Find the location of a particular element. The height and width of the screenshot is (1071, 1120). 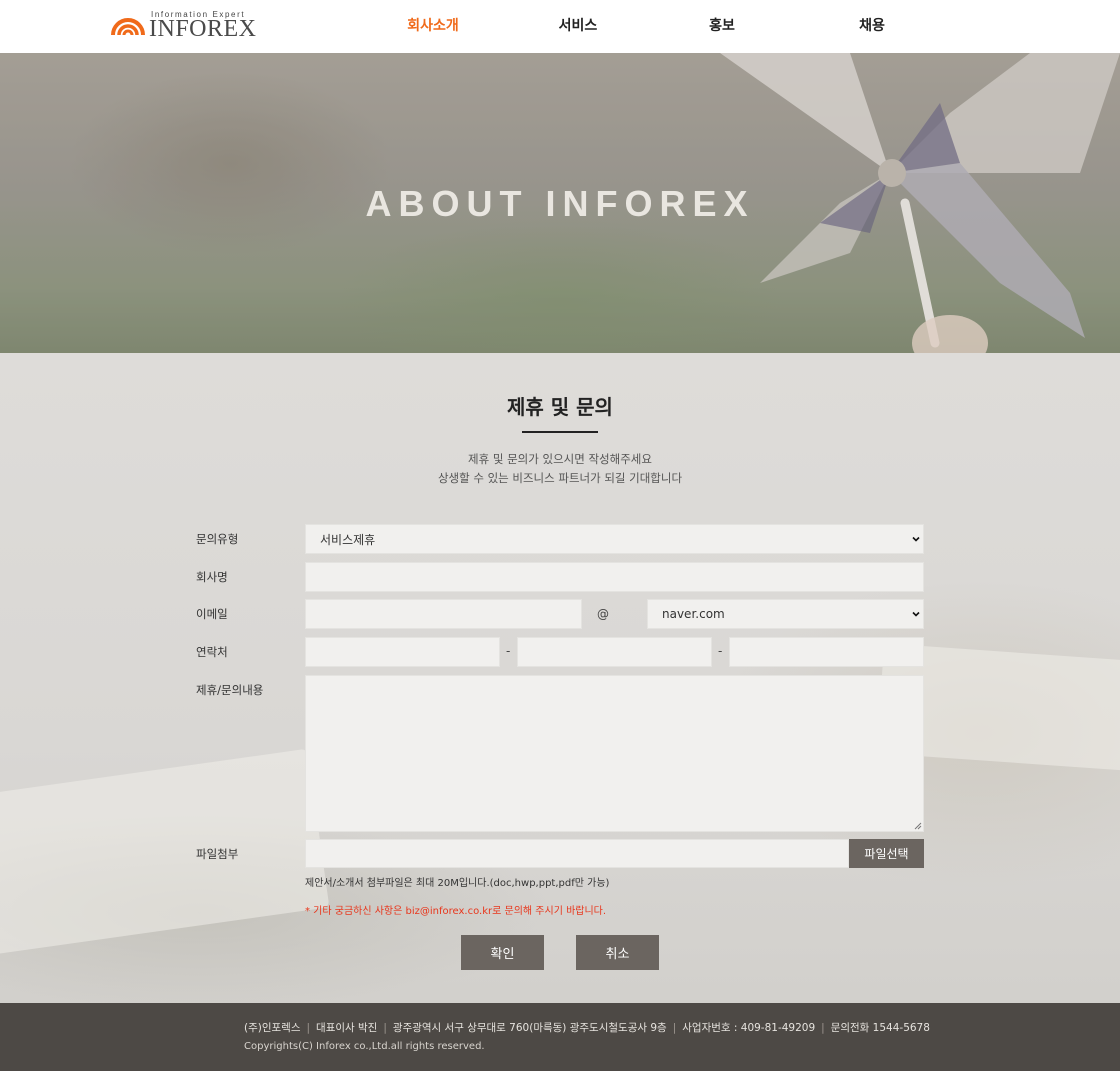

footer-ceo: 대표이사 박진 is located at coordinates (347, 1028).